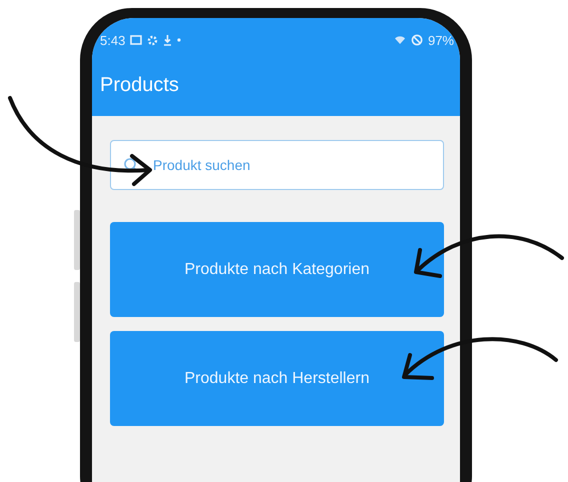 The width and height of the screenshot is (568, 482). Describe the element at coordinates (441, 40) in the screenshot. I see `battery-percent: 97%` at that location.